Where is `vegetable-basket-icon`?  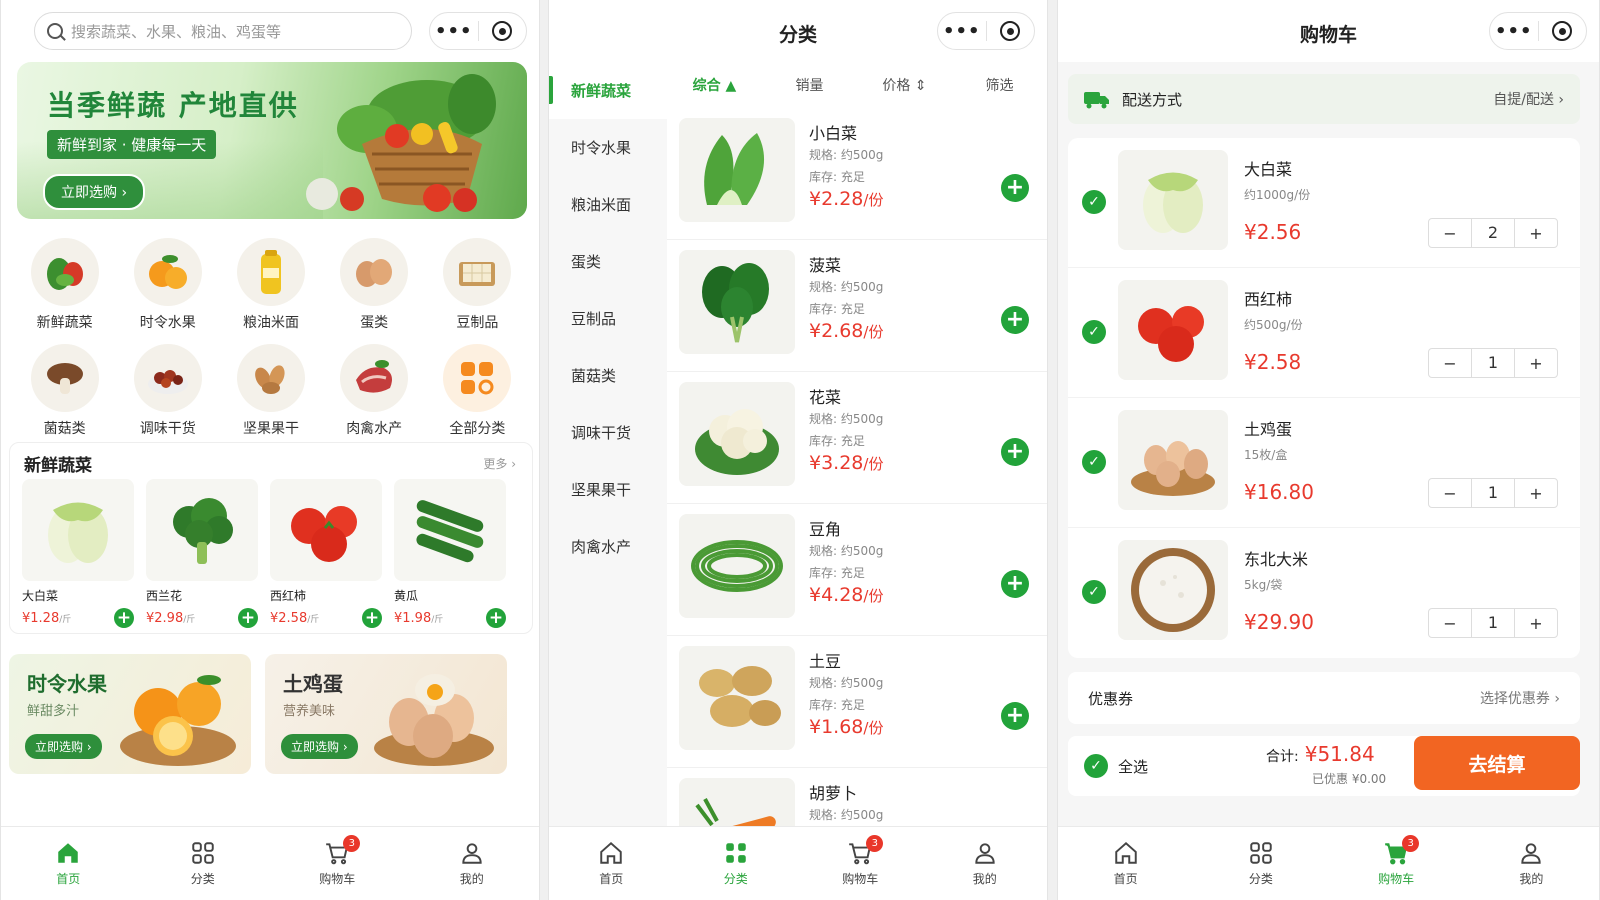
vegetable-basket-icon is located at coordinates (401, 143).